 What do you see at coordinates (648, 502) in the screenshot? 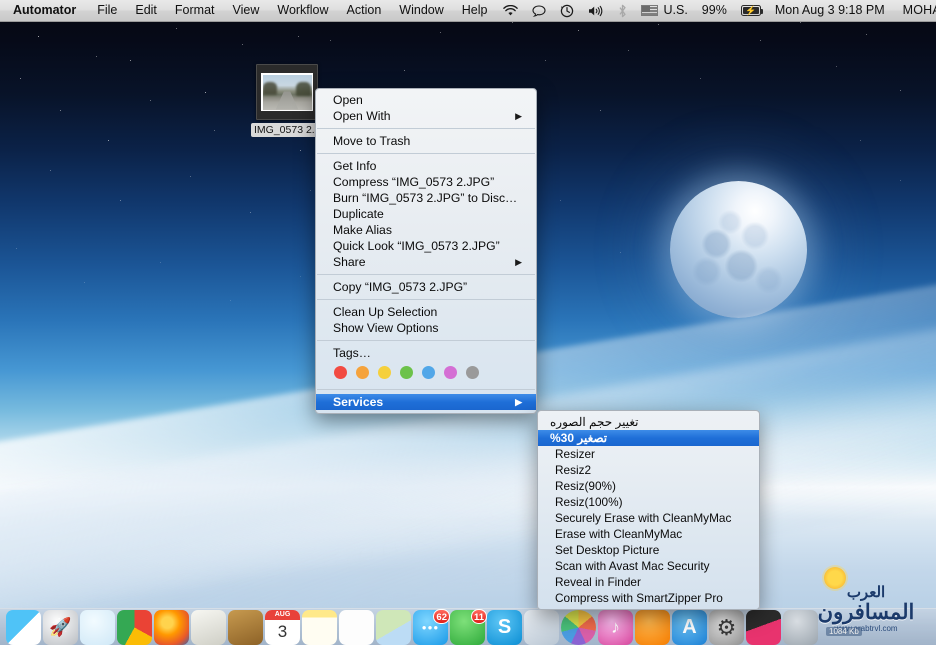
I see `services-submenu-item: Resiz(100%)` at bounding box center [648, 502].